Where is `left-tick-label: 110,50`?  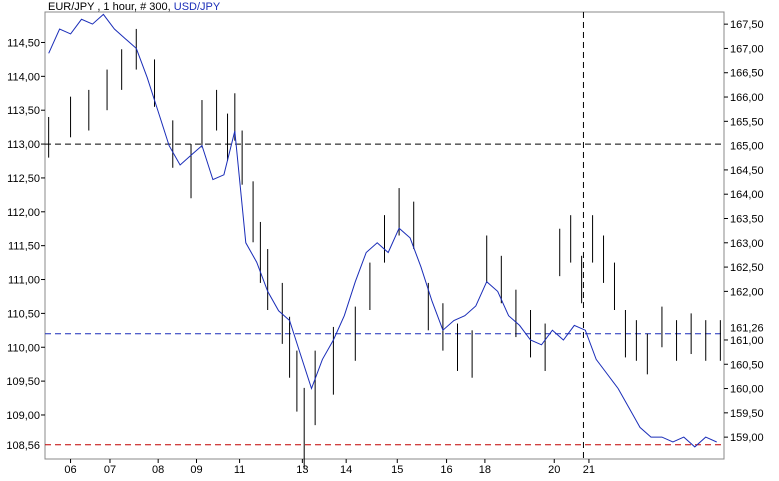 left-tick-label: 110,50 is located at coordinates (23, 314).